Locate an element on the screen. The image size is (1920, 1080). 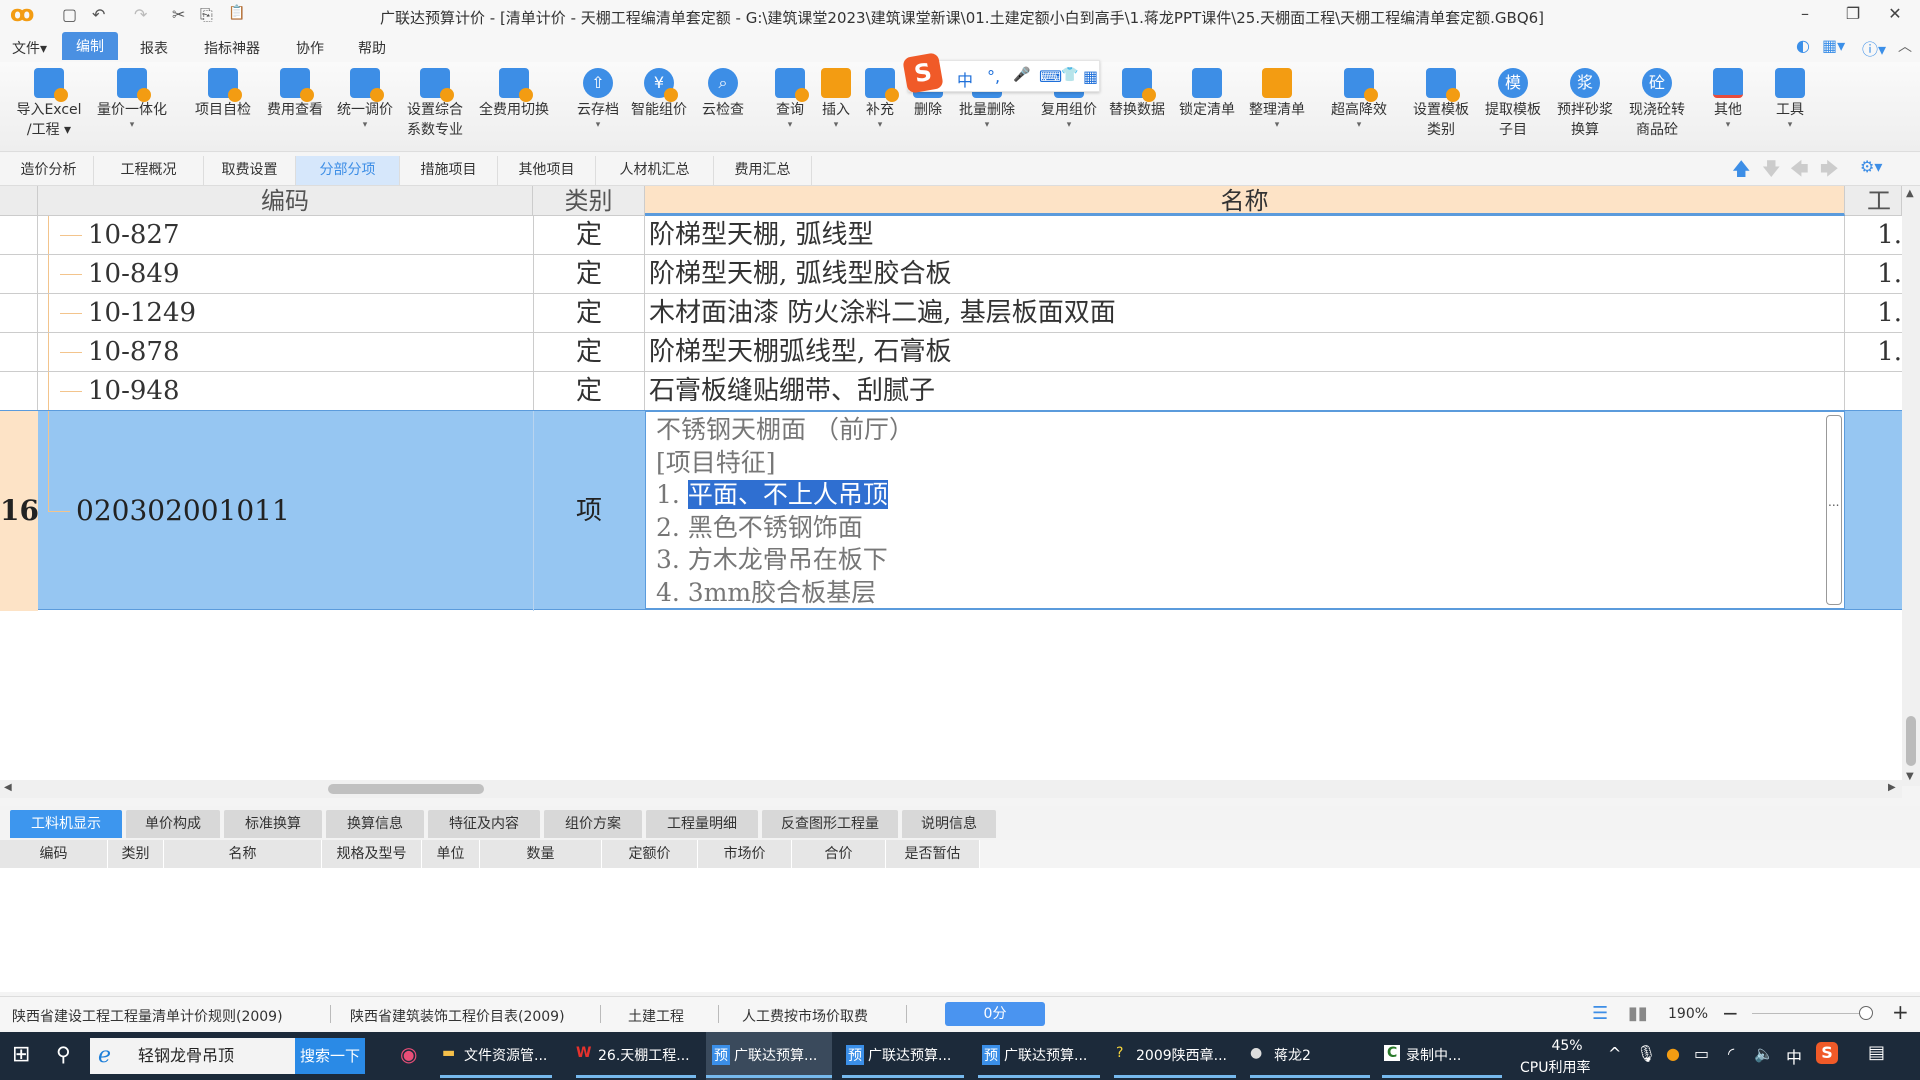
move-right-icon: 🡆 is located at coordinates (1829, 172).